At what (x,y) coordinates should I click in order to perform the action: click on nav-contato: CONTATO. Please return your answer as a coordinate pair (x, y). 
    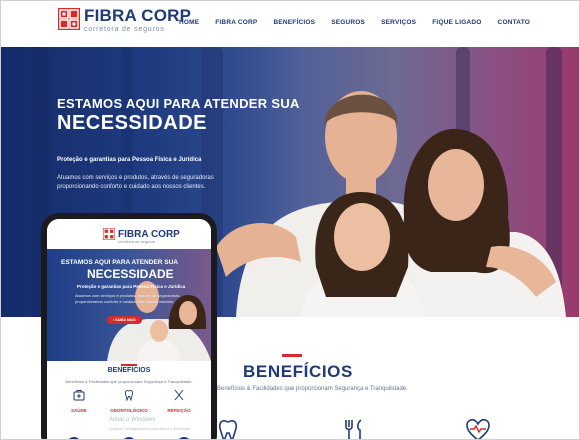
    Looking at the image, I should click on (514, 22).